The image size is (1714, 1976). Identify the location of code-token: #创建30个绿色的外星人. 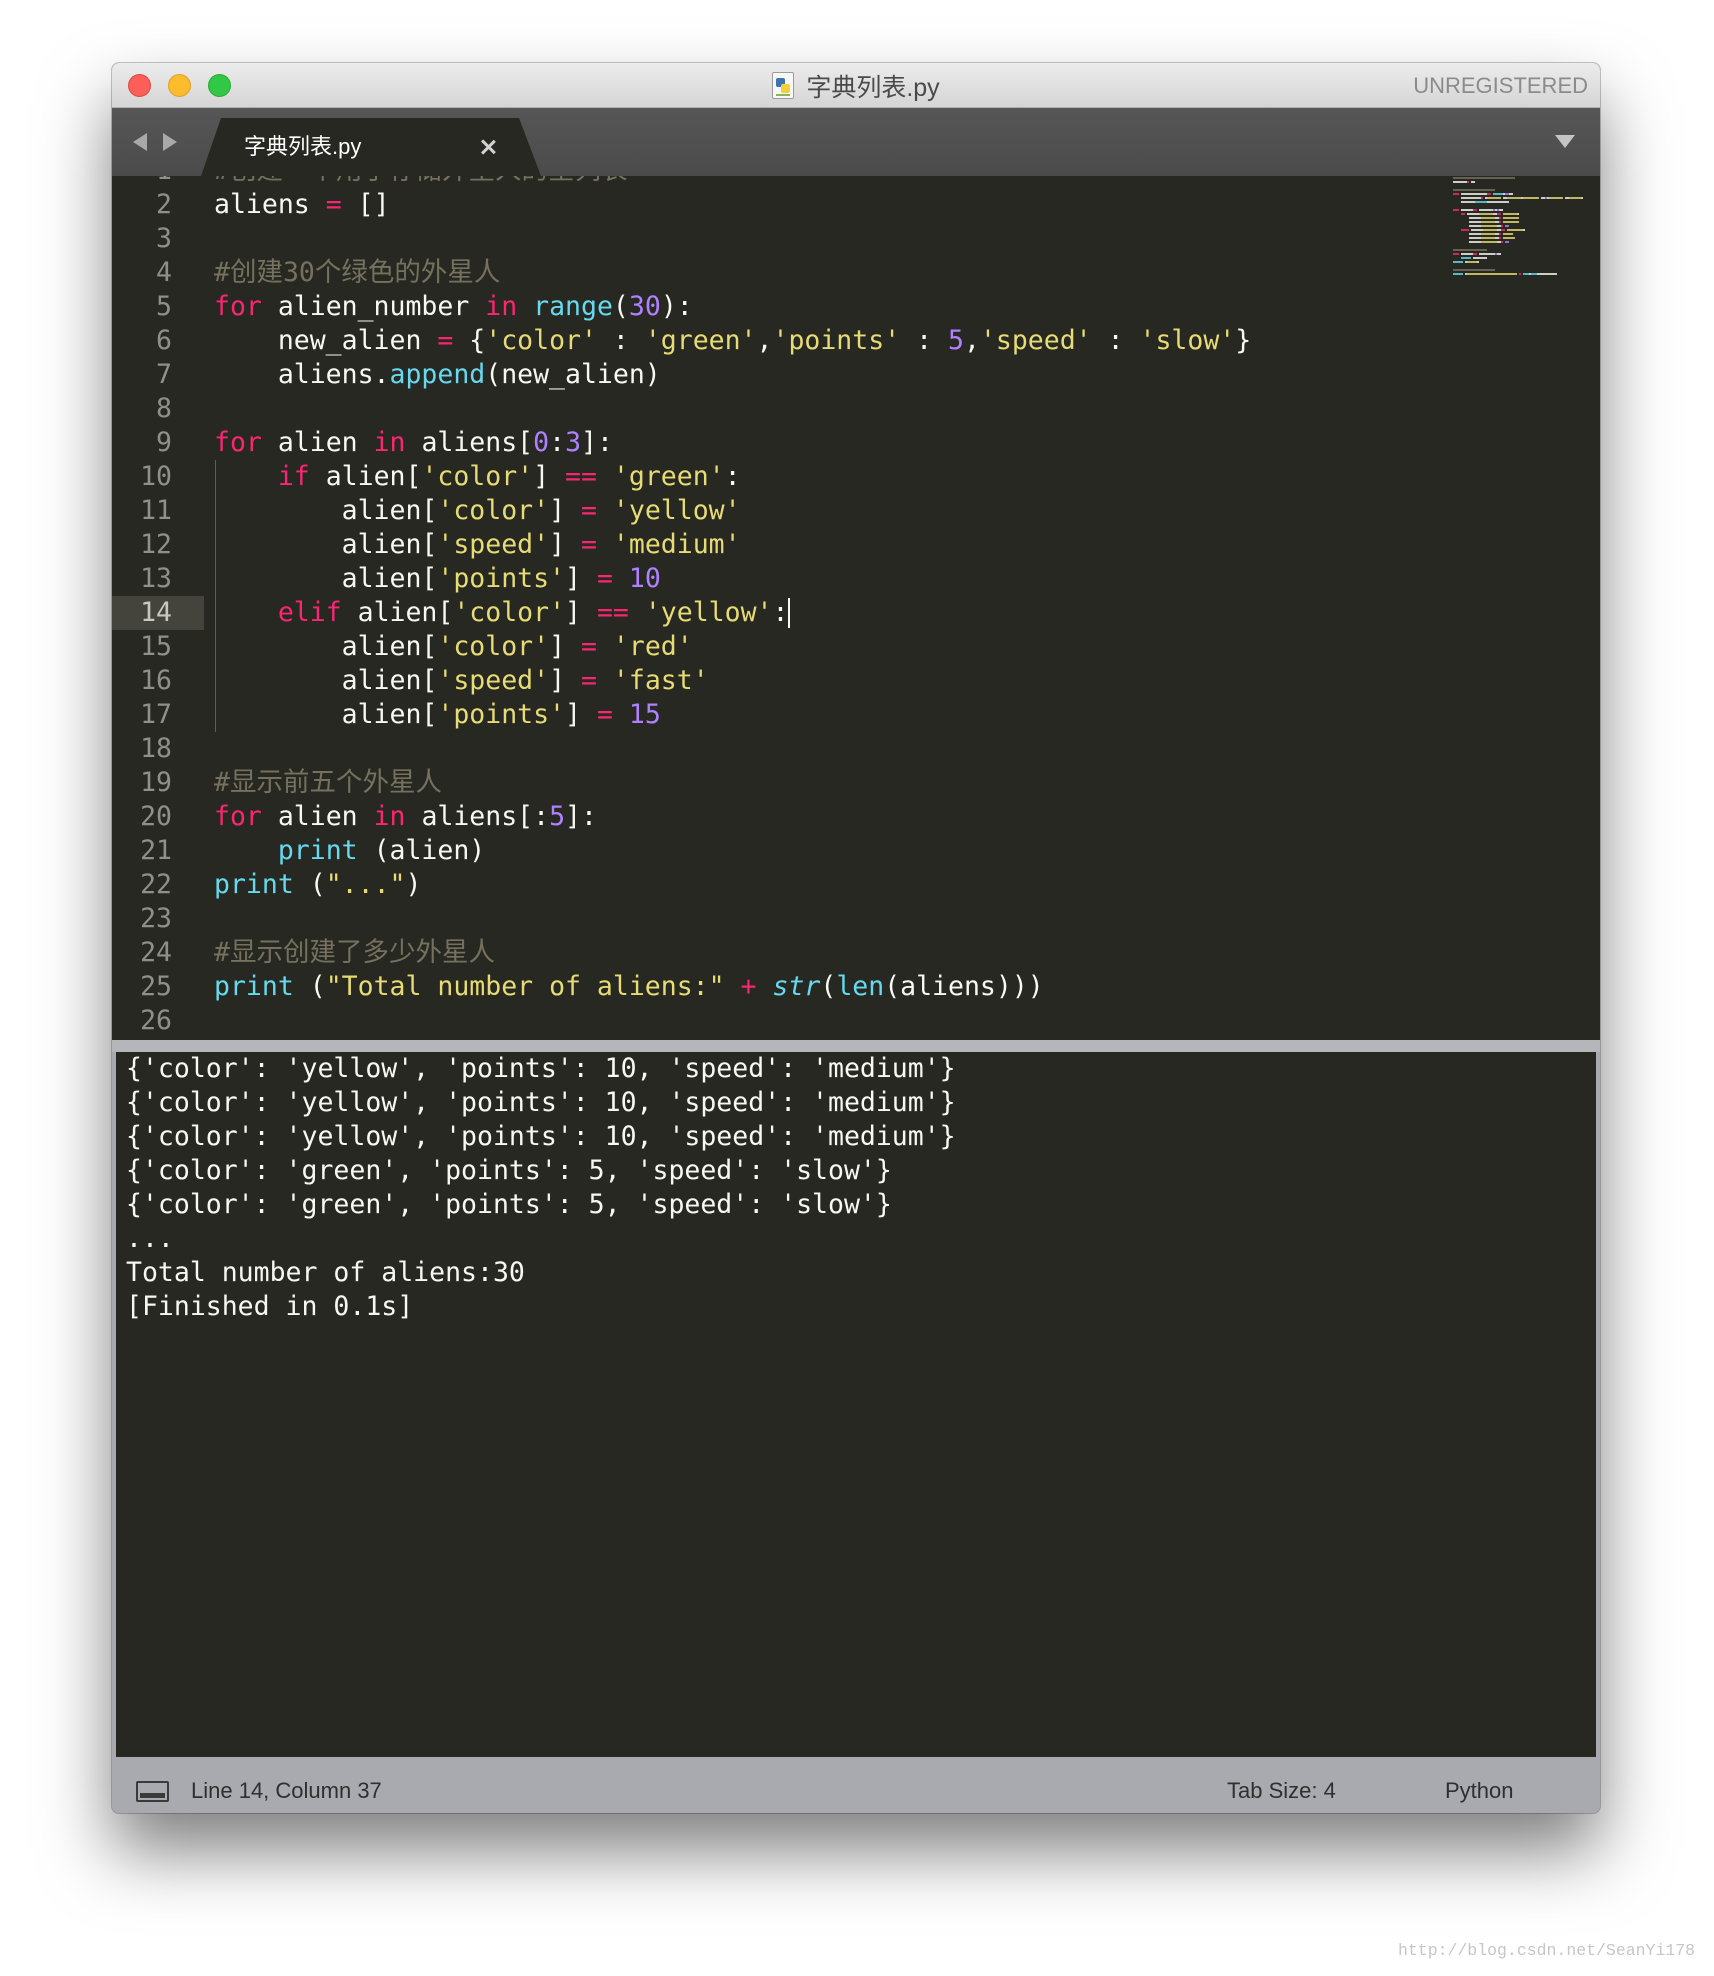
(357, 272).